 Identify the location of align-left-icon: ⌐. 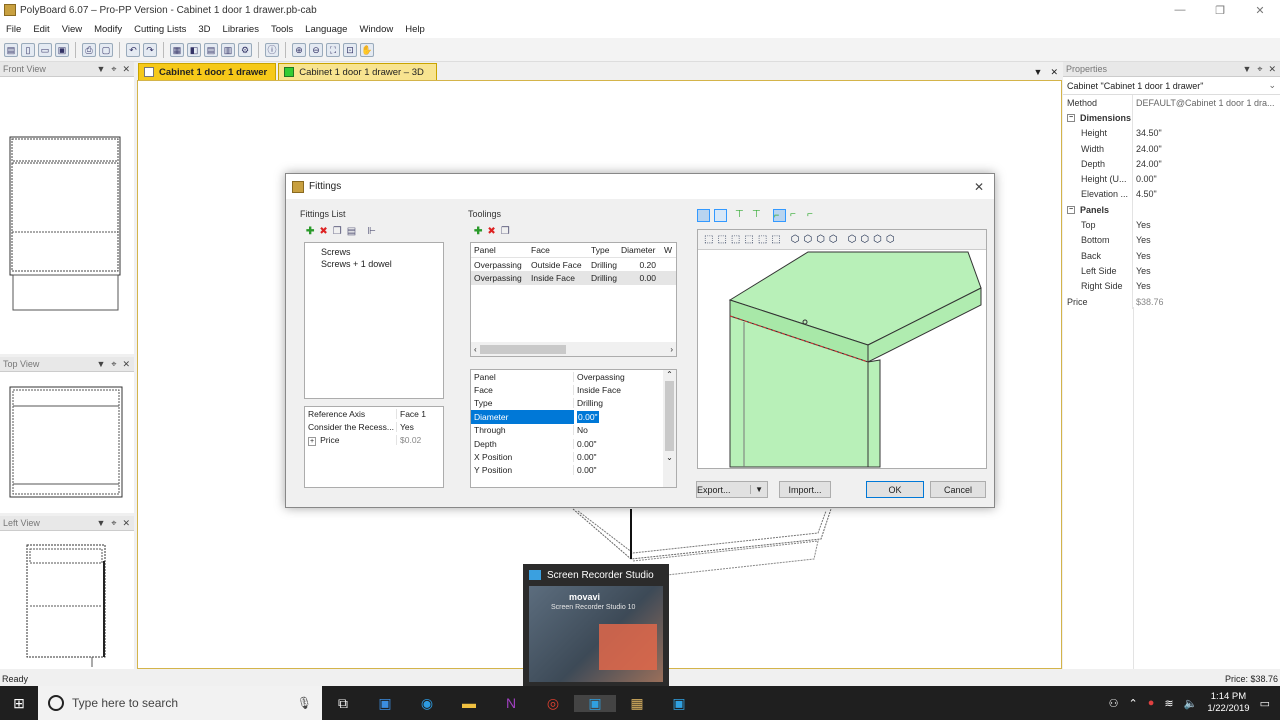
(779, 215).